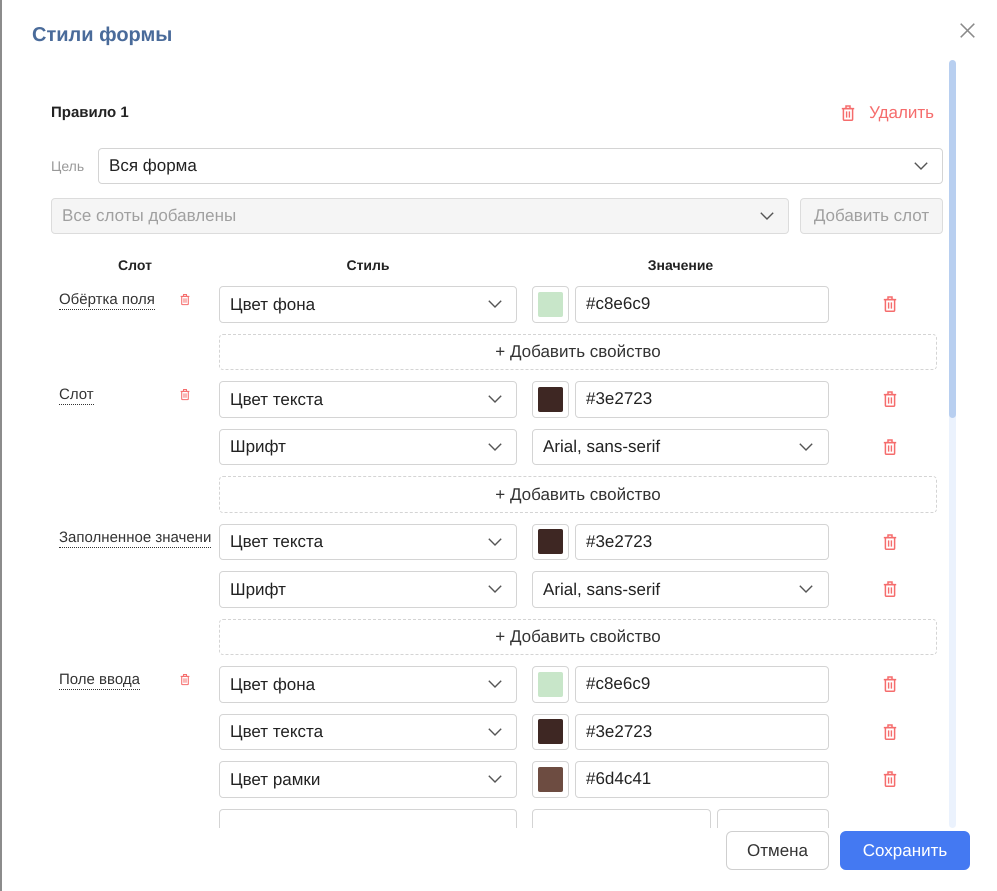 The height and width of the screenshot is (891, 997). I want to click on column-header: Значение, so click(681, 265).